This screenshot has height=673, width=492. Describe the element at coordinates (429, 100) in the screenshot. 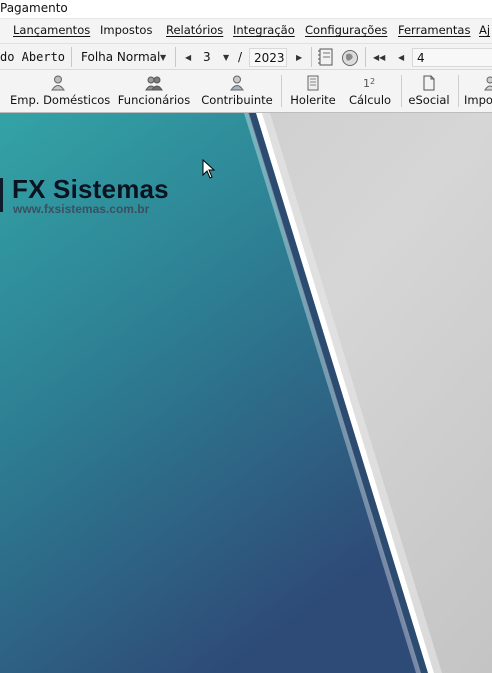

I see `esocial-label: eSocial` at that location.